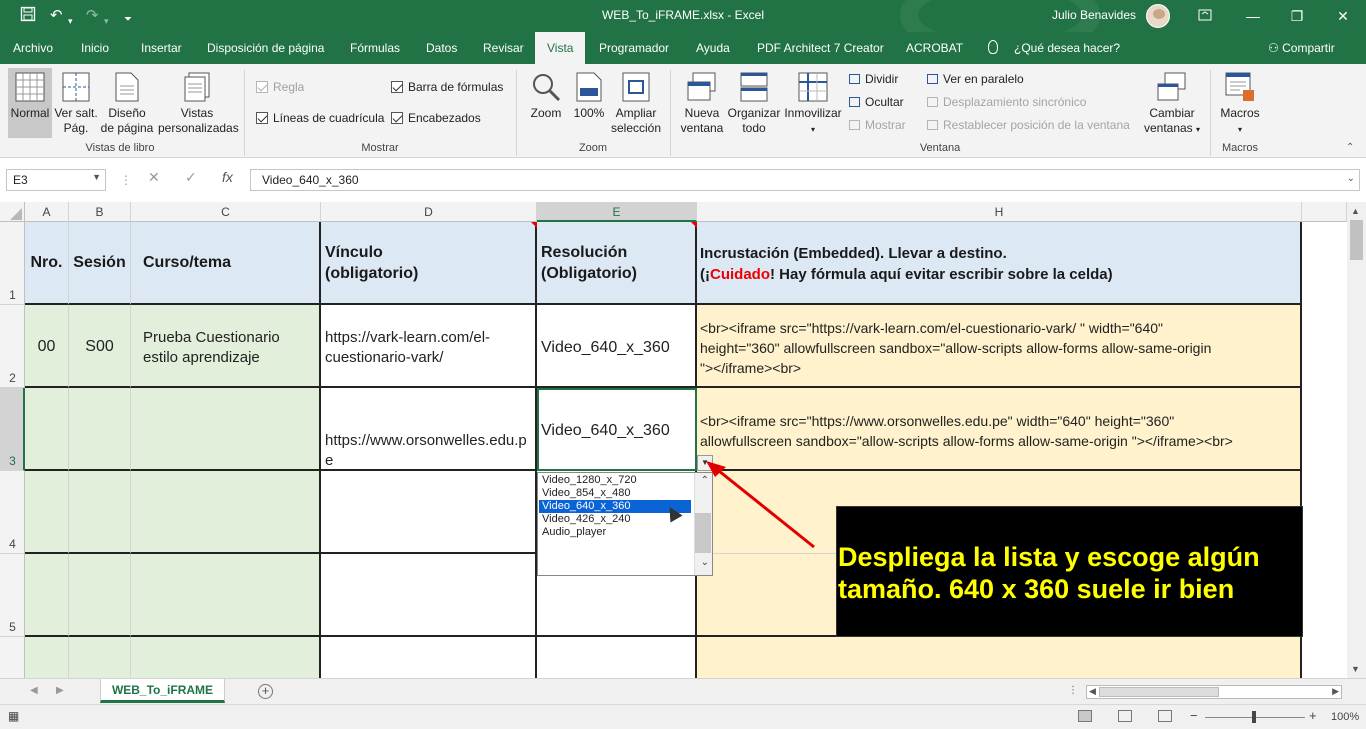 Image resolution: width=1366 pixels, height=729 pixels. I want to click on scroll-right-icon: ▶, so click(1335, 691).